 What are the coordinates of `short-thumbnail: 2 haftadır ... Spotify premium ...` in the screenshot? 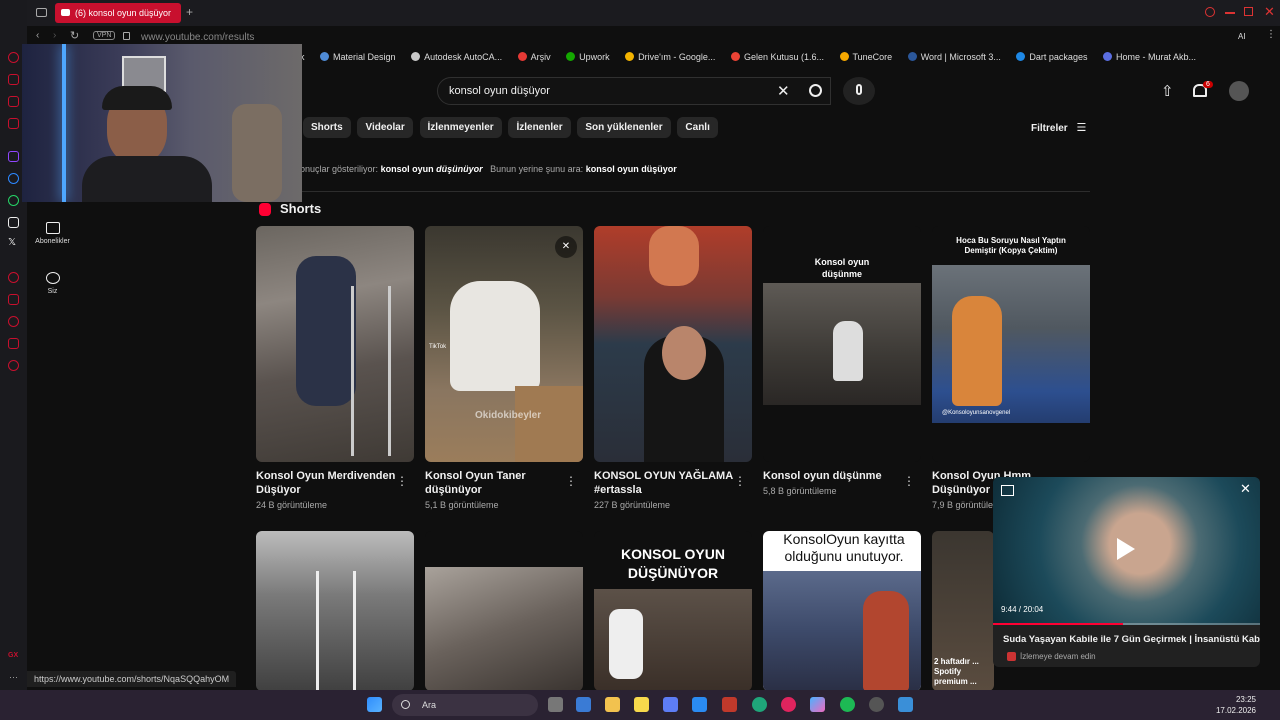 It's located at (963, 611).